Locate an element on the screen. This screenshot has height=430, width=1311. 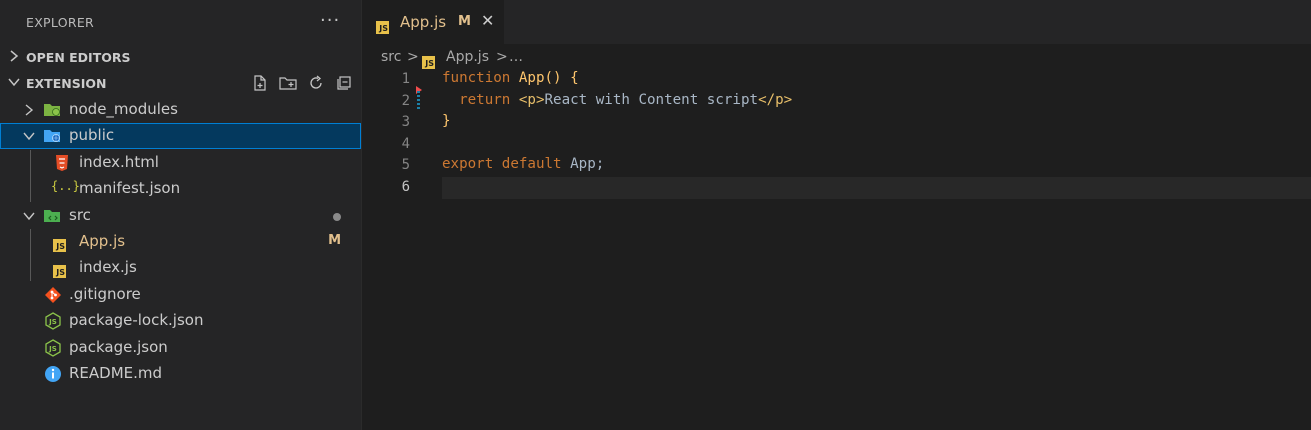
modified-dot is located at coordinates (337, 217).